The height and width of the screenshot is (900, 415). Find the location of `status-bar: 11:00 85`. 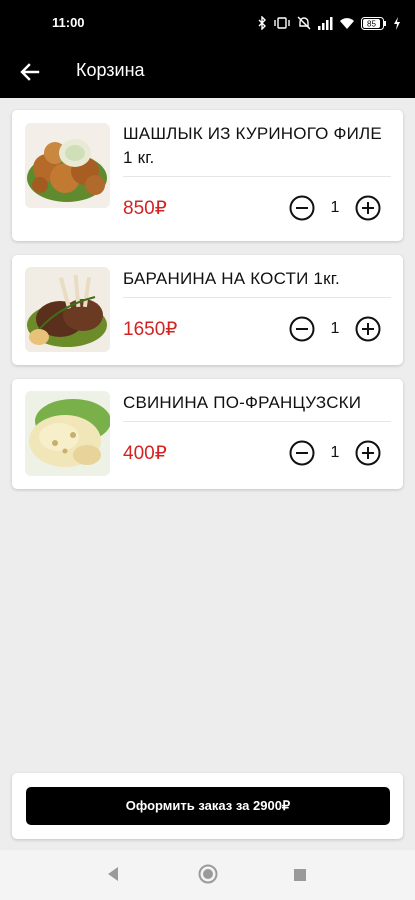

status-bar: 11:00 85 is located at coordinates (207, 23).